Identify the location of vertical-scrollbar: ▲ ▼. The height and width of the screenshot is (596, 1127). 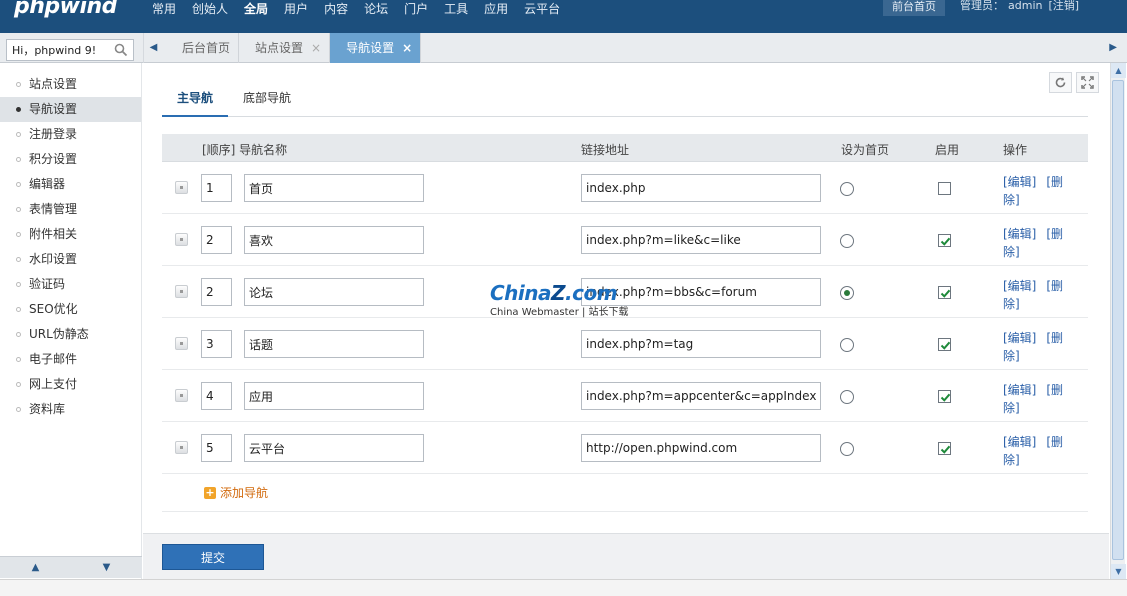
(1118, 321).